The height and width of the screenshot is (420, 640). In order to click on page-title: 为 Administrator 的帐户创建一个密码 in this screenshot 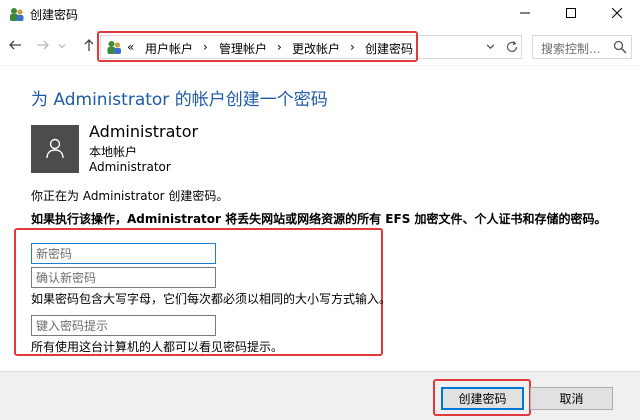, I will do `click(179, 100)`.